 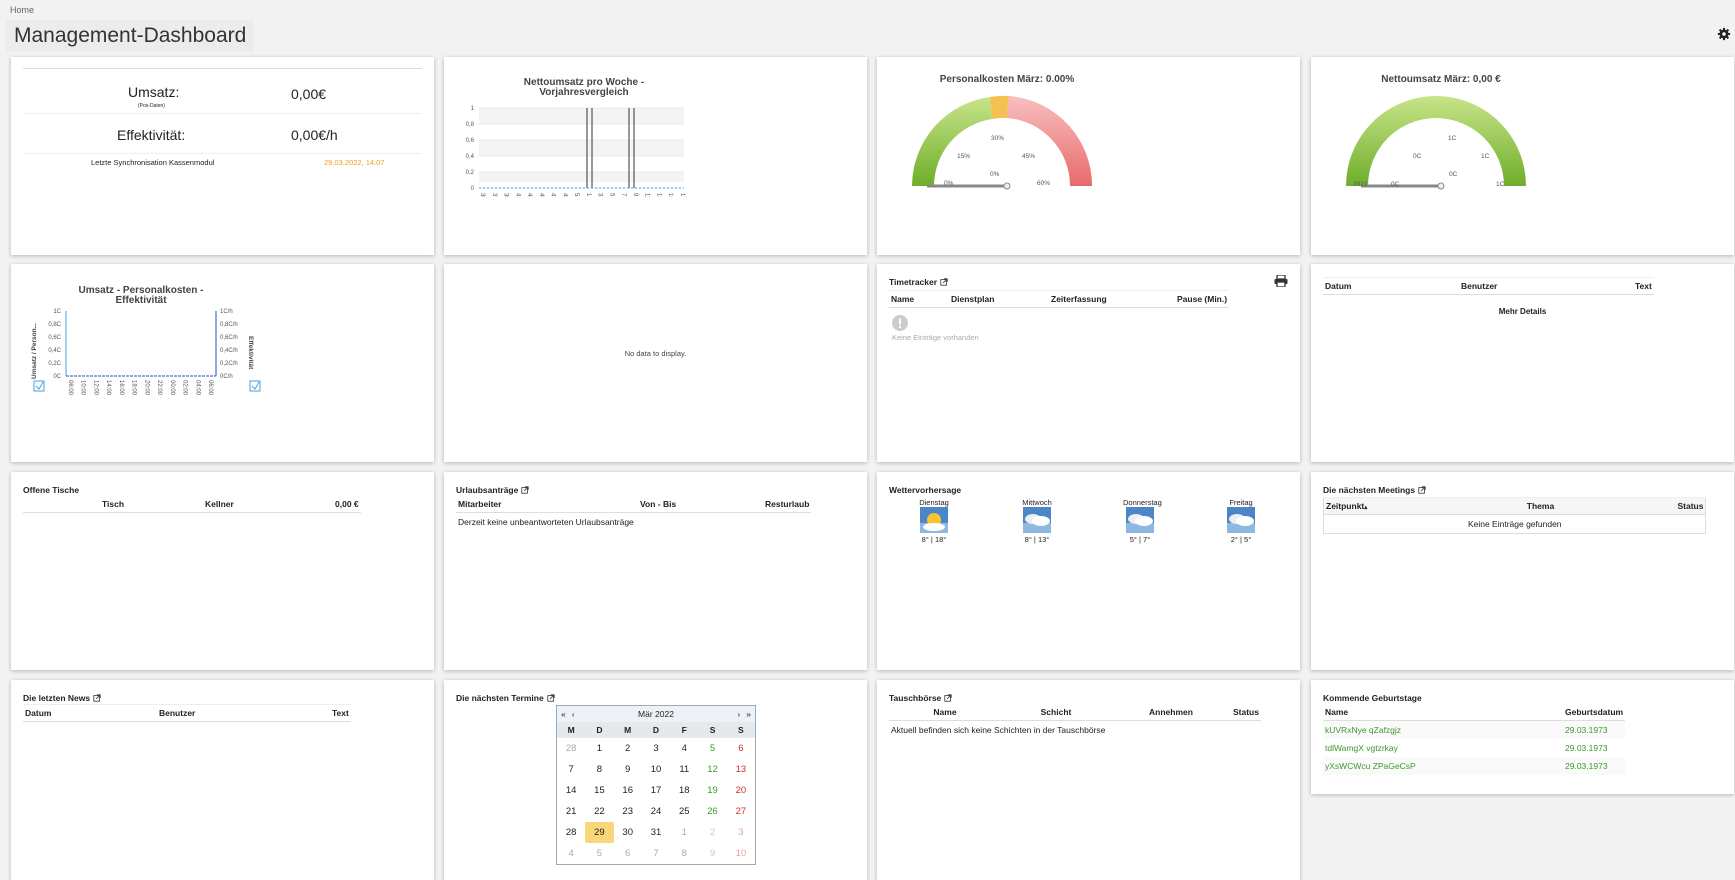 What do you see at coordinates (656, 832) in the screenshot?
I see `calendar-day: 31` at bounding box center [656, 832].